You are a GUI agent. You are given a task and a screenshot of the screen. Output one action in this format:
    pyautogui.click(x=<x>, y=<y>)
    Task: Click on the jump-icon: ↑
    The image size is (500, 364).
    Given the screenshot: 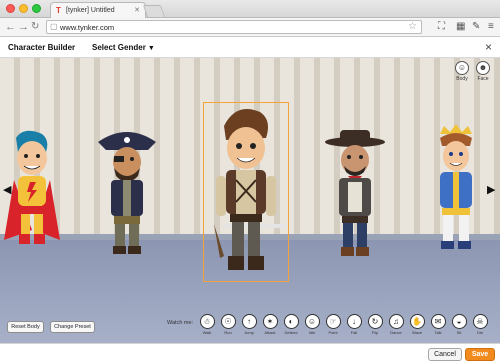 What is the action you would take?
    pyautogui.click(x=249, y=321)
    